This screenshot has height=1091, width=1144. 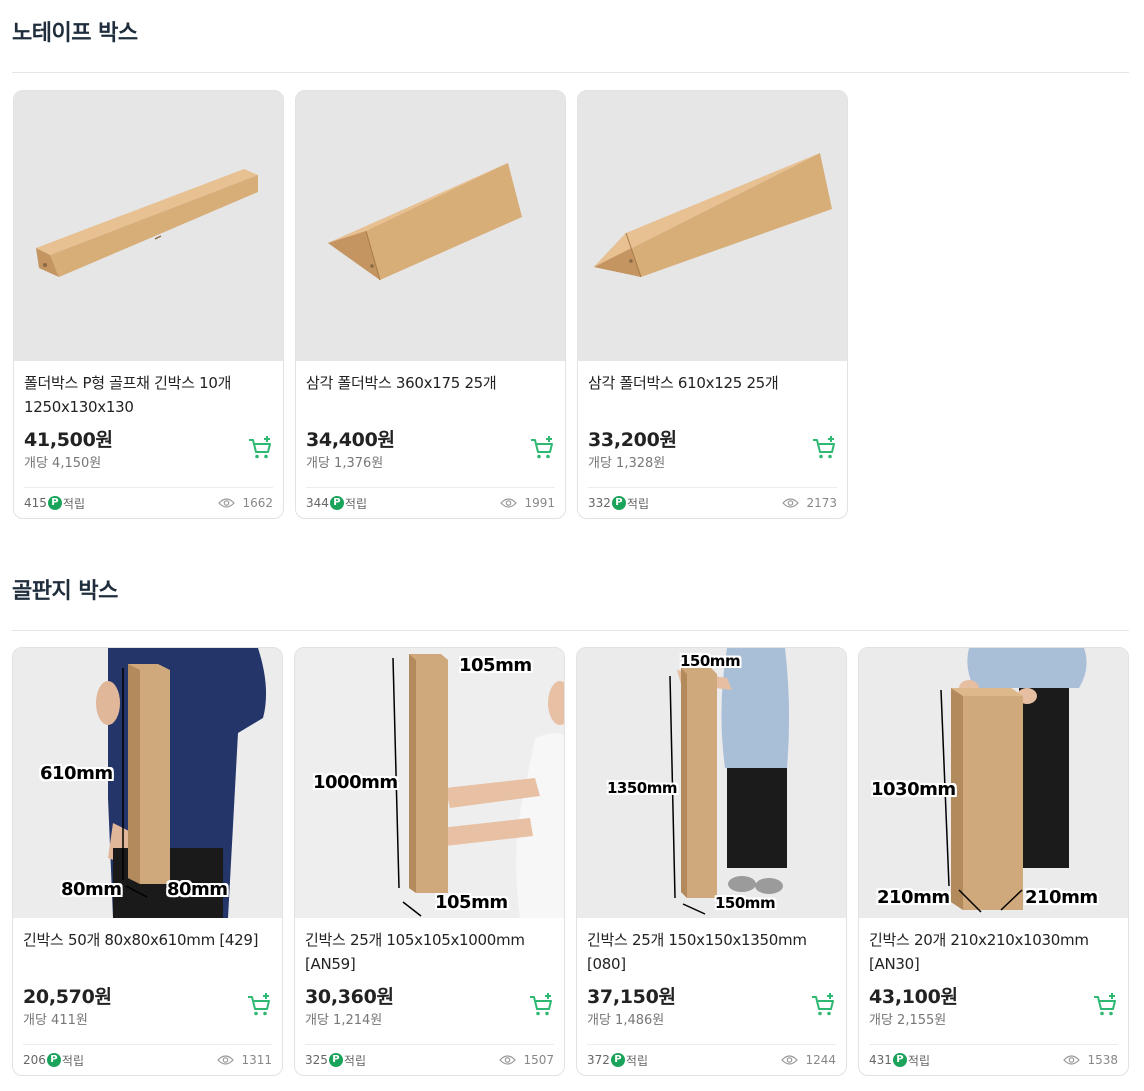 What do you see at coordinates (570, 72) in the screenshot?
I see `section-divider` at bounding box center [570, 72].